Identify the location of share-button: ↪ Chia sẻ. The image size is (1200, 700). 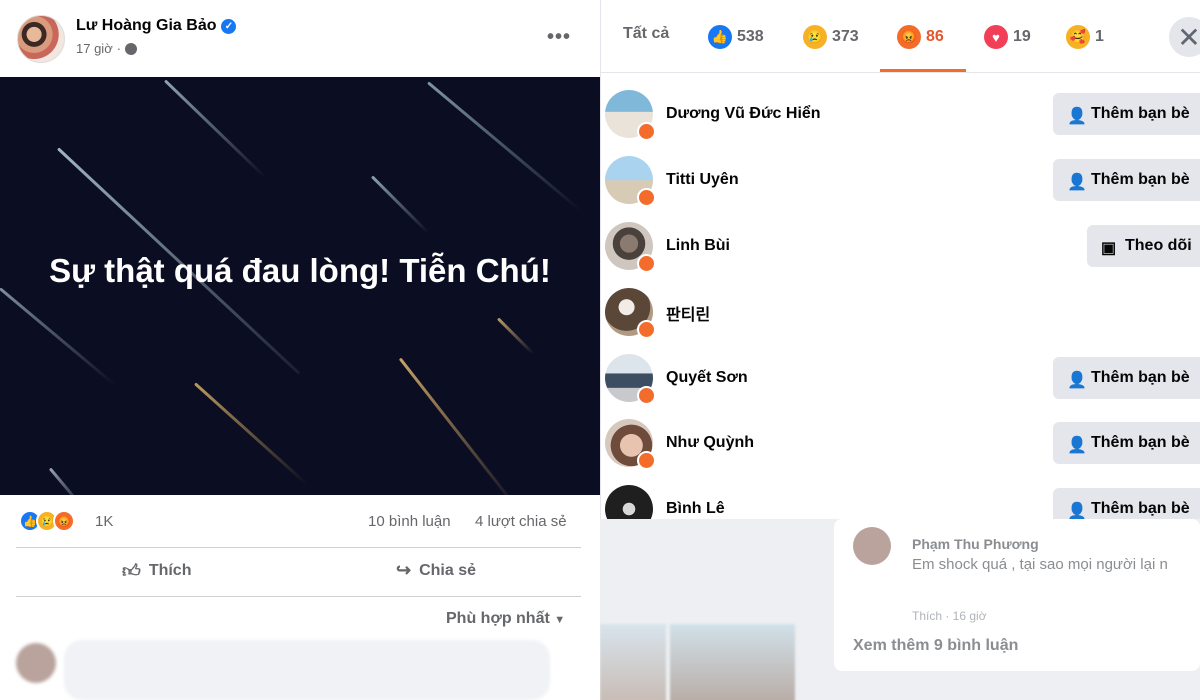
(436, 570).